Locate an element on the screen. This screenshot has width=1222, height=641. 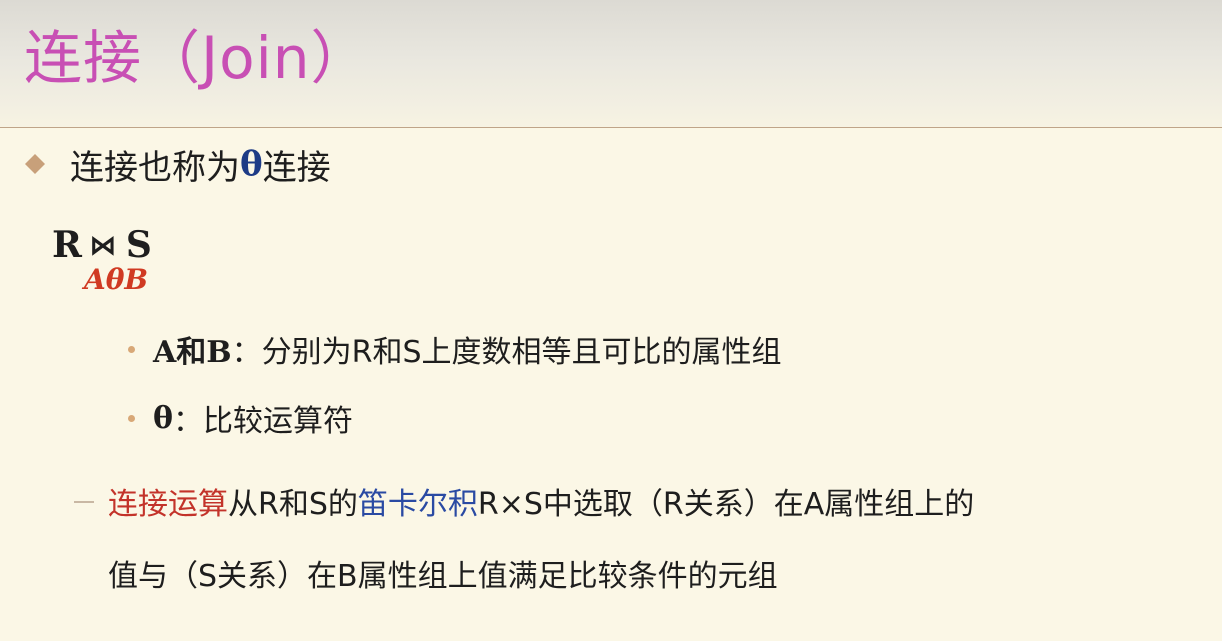
definition-text: 从R和S的 is located at coordinates (293, 504).